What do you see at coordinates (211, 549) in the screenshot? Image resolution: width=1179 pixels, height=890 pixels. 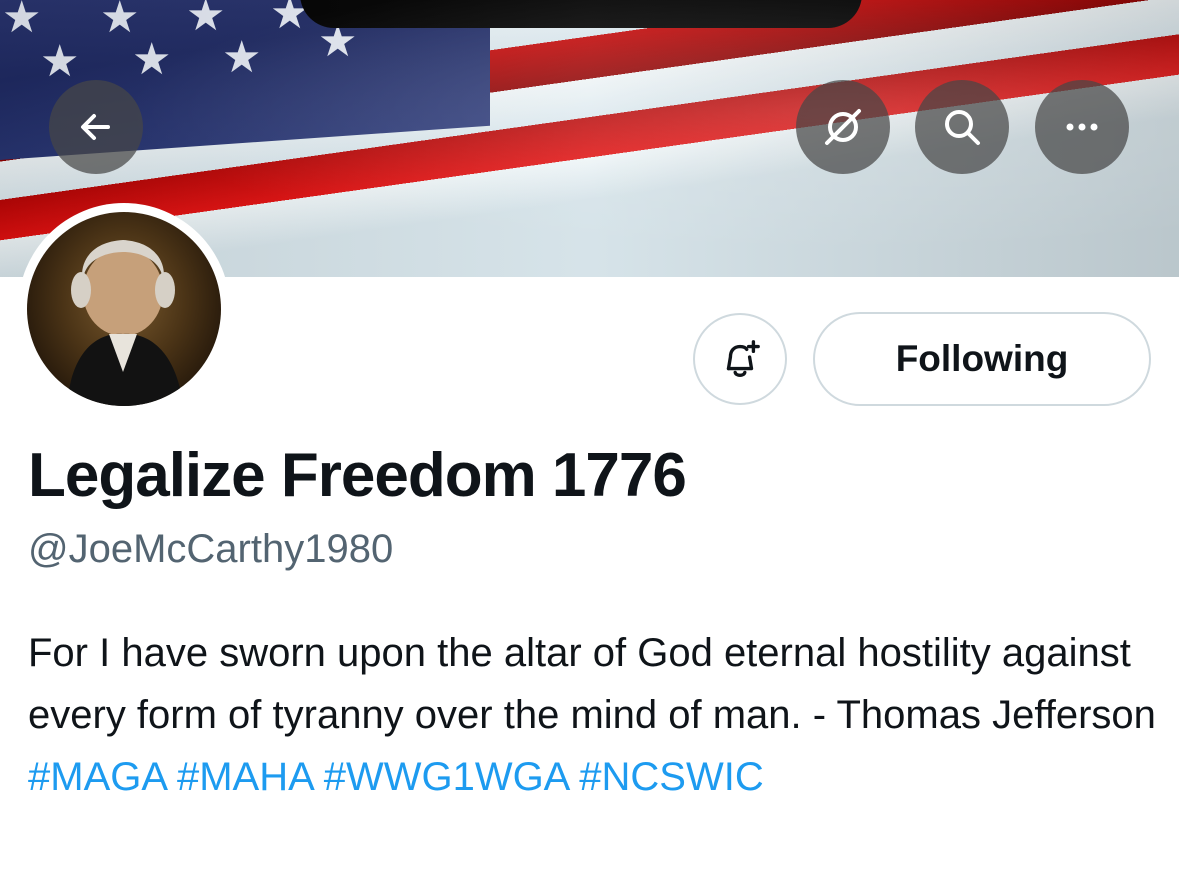 I see `user-handle: @JoeMcCarthy1980` at bounding box center [211, 549].